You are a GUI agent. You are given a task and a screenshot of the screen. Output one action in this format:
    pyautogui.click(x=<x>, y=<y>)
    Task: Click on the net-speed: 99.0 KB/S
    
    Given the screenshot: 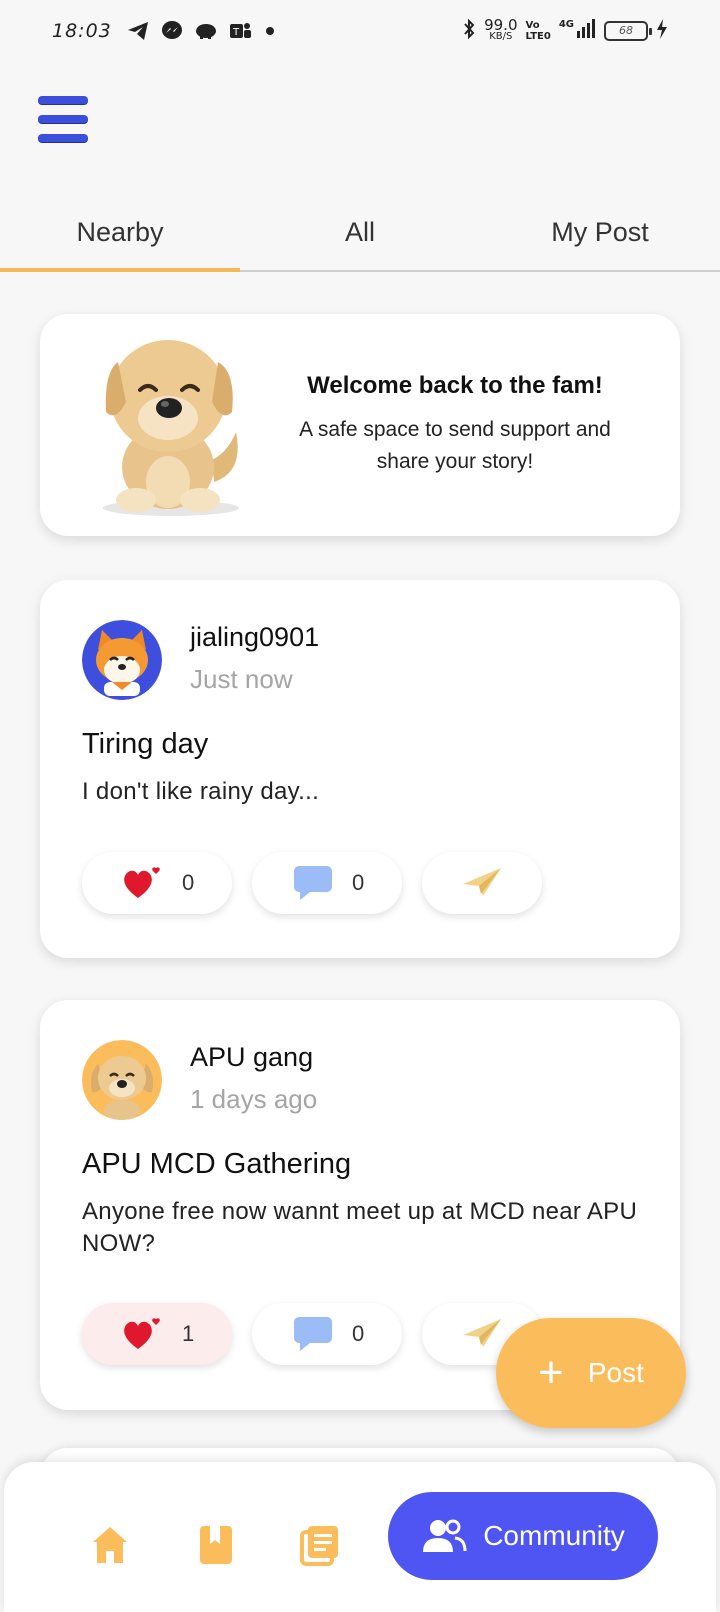 What is the action you would take?
    pyautogui.click(x=501, y=29)
    